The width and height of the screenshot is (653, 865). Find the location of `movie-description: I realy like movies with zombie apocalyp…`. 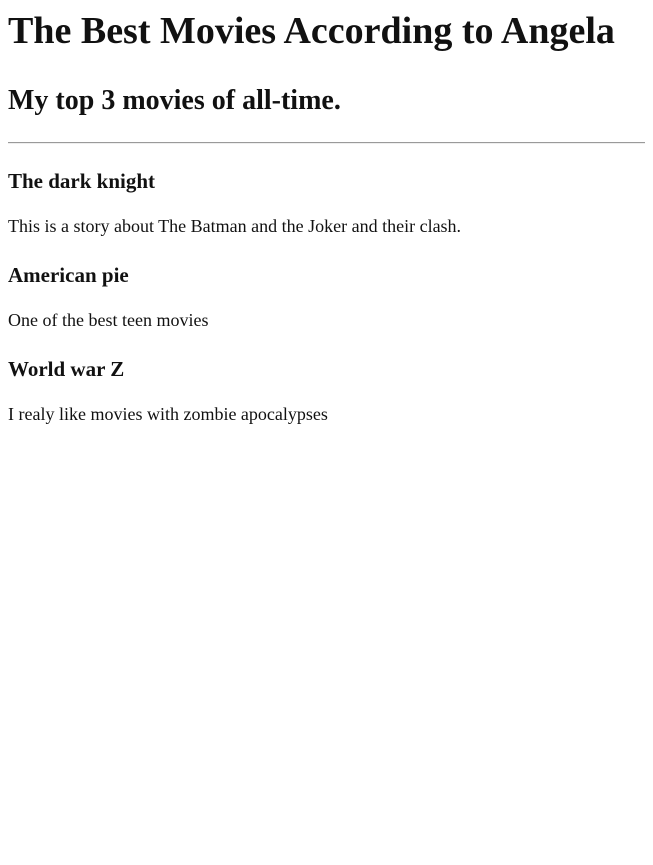

movie-description: I realy like movies with zombie apocalyp… is located at coordinates (168, 414).